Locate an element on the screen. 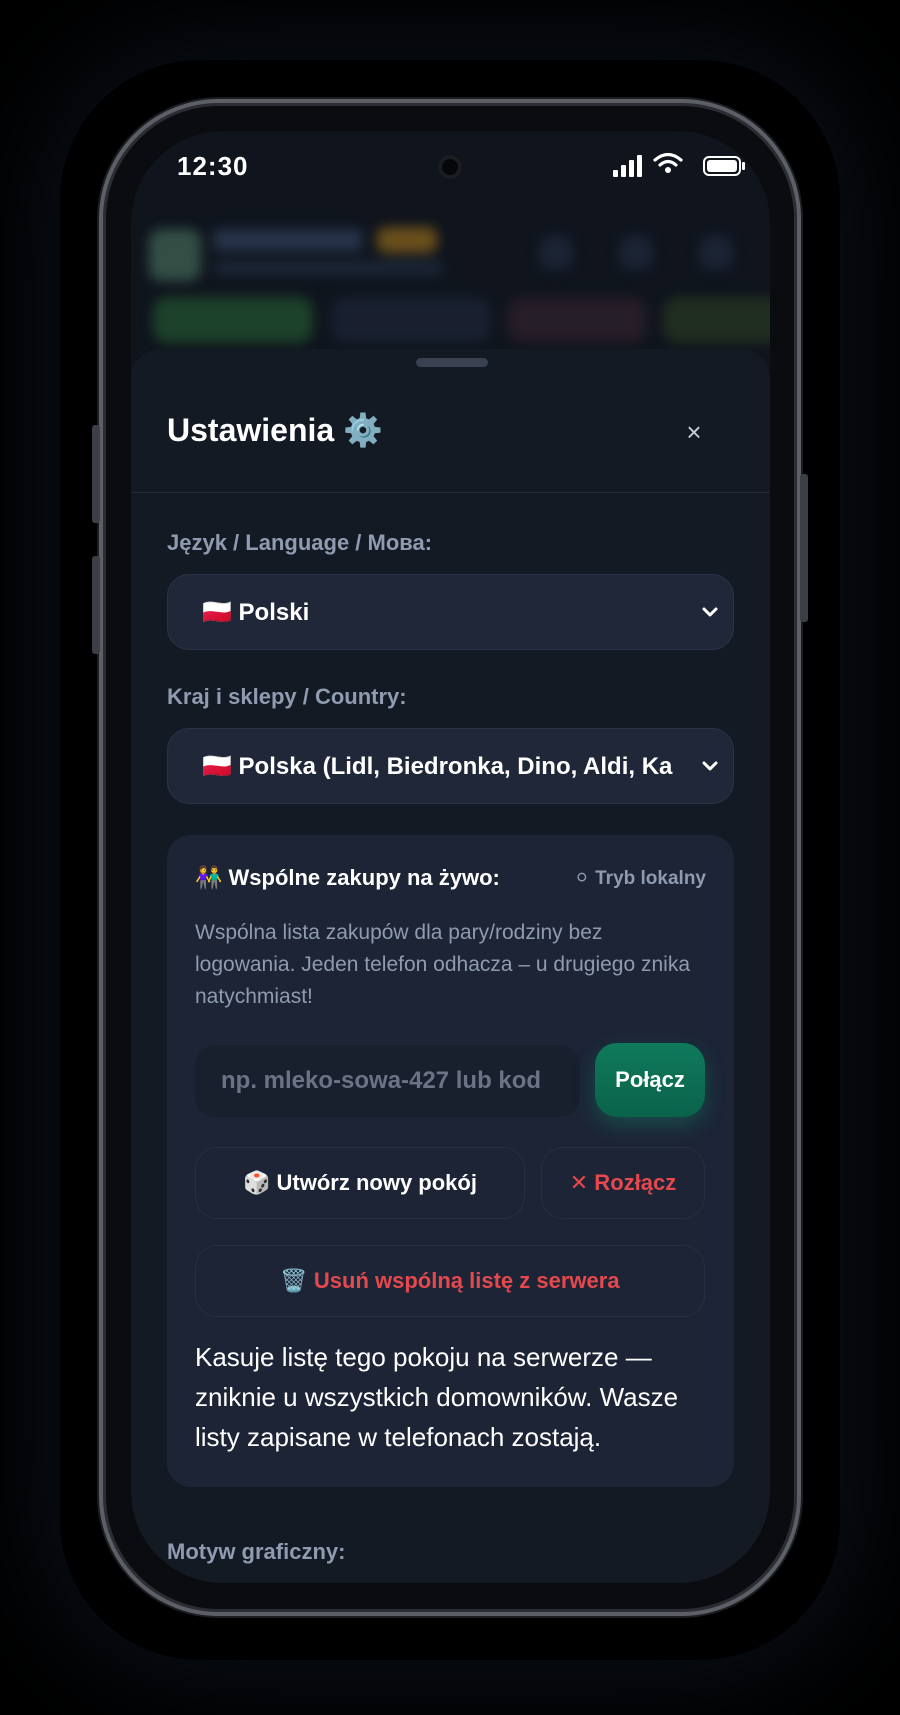  signal-icon is located at coordinates (627, 166).